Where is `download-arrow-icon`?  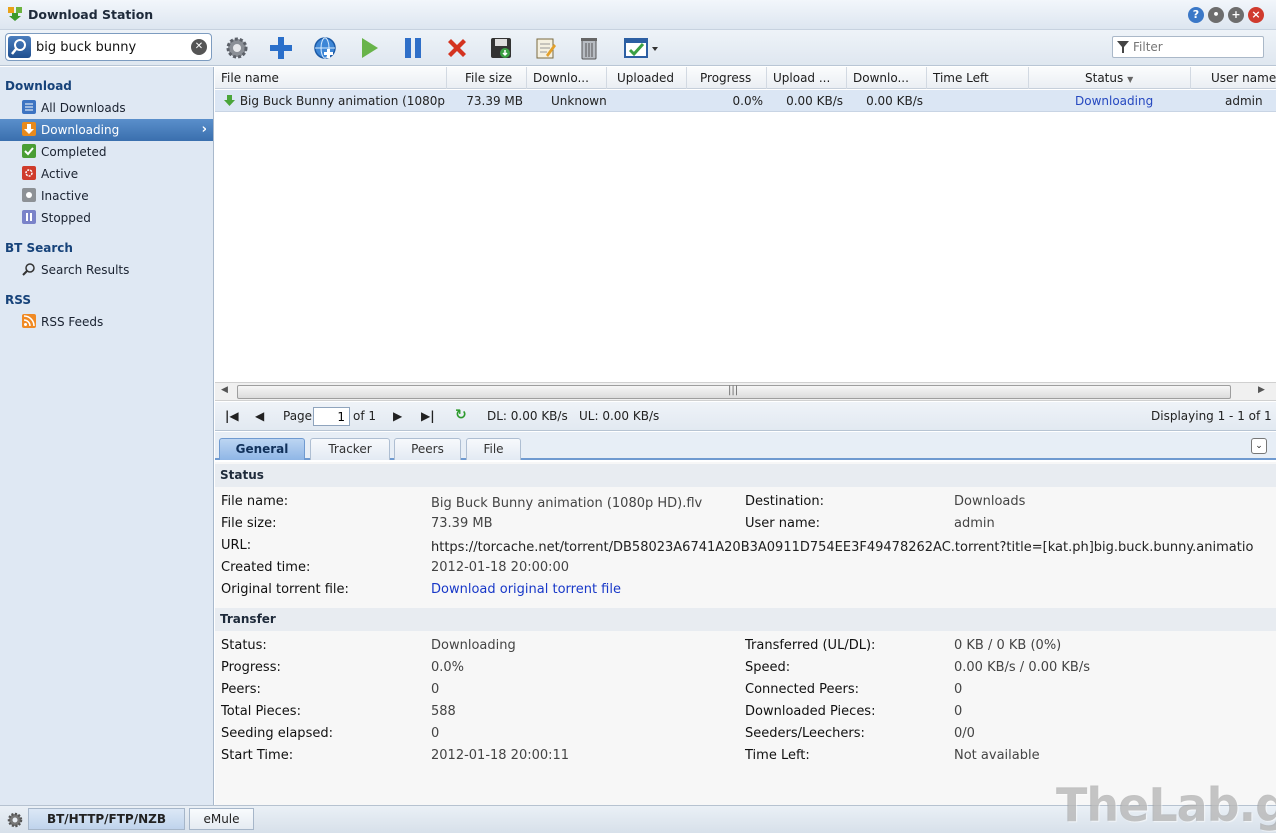
download-arrow-icon is located at coordinates (29, 129).